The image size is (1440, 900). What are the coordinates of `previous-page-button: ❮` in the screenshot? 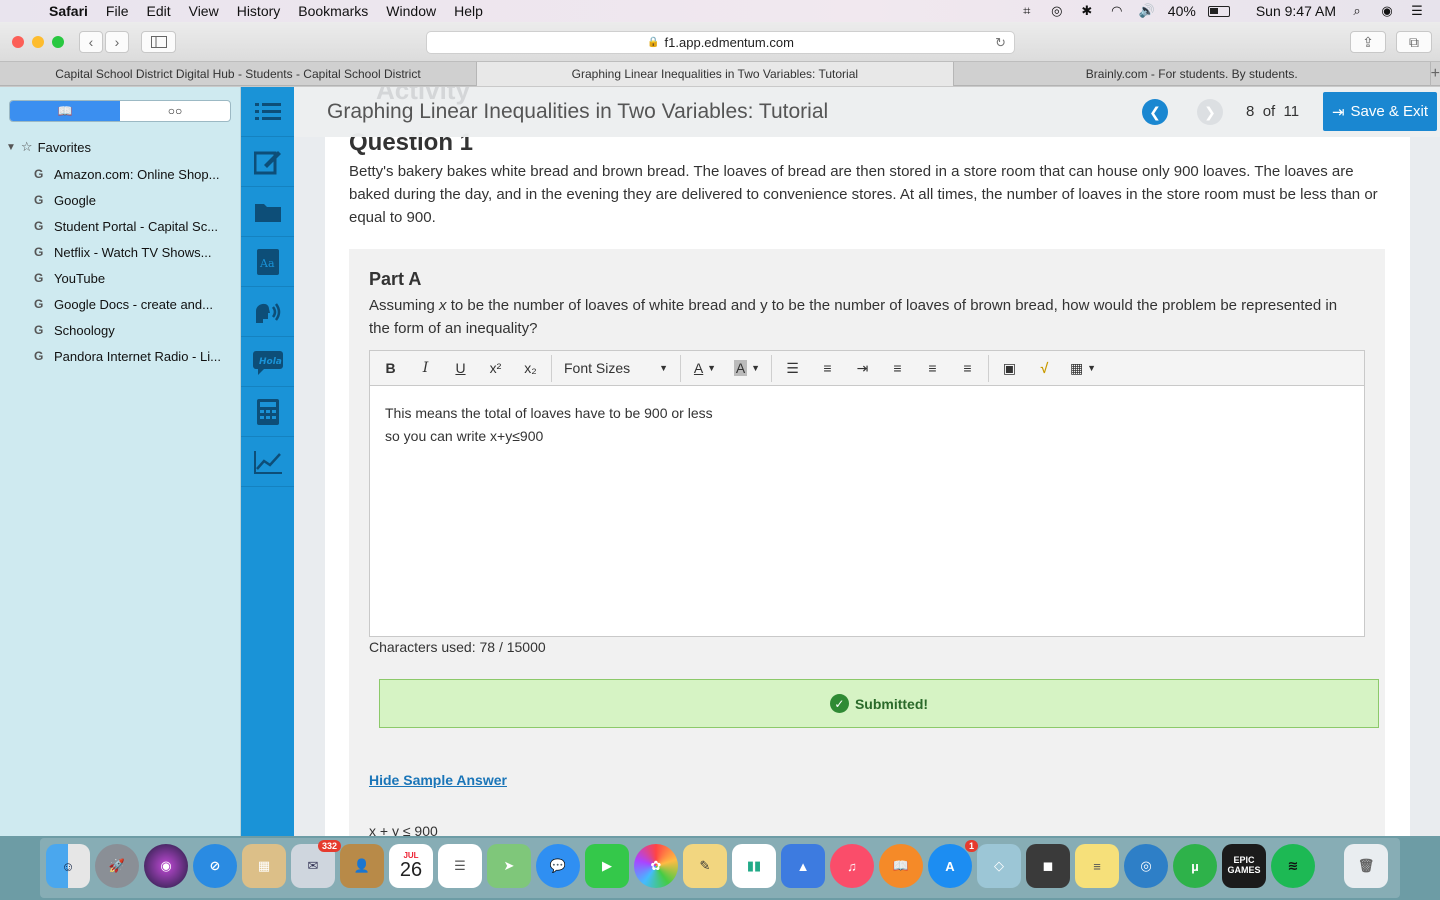 It's located at (1155, 112).